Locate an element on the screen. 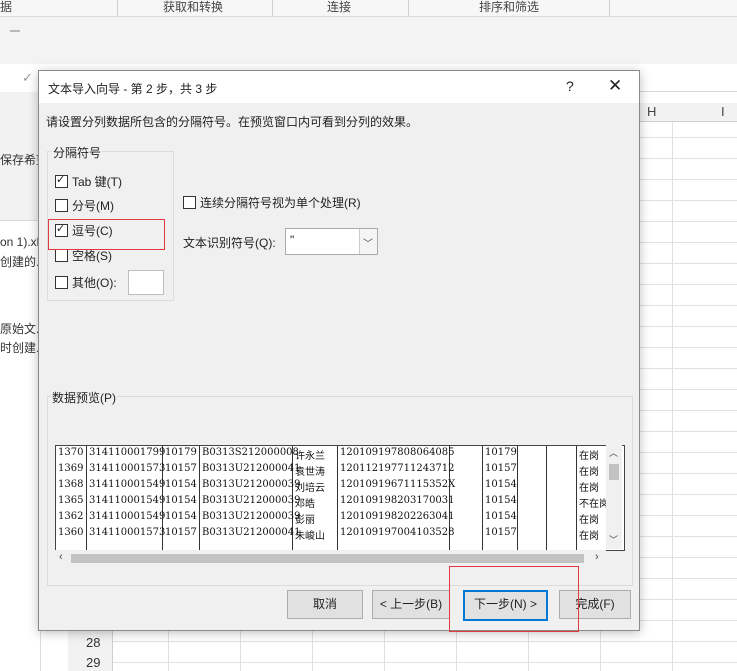 This screenshot has height=671, width=737. row-header-29: 29 is located at coordinates (93, 662).